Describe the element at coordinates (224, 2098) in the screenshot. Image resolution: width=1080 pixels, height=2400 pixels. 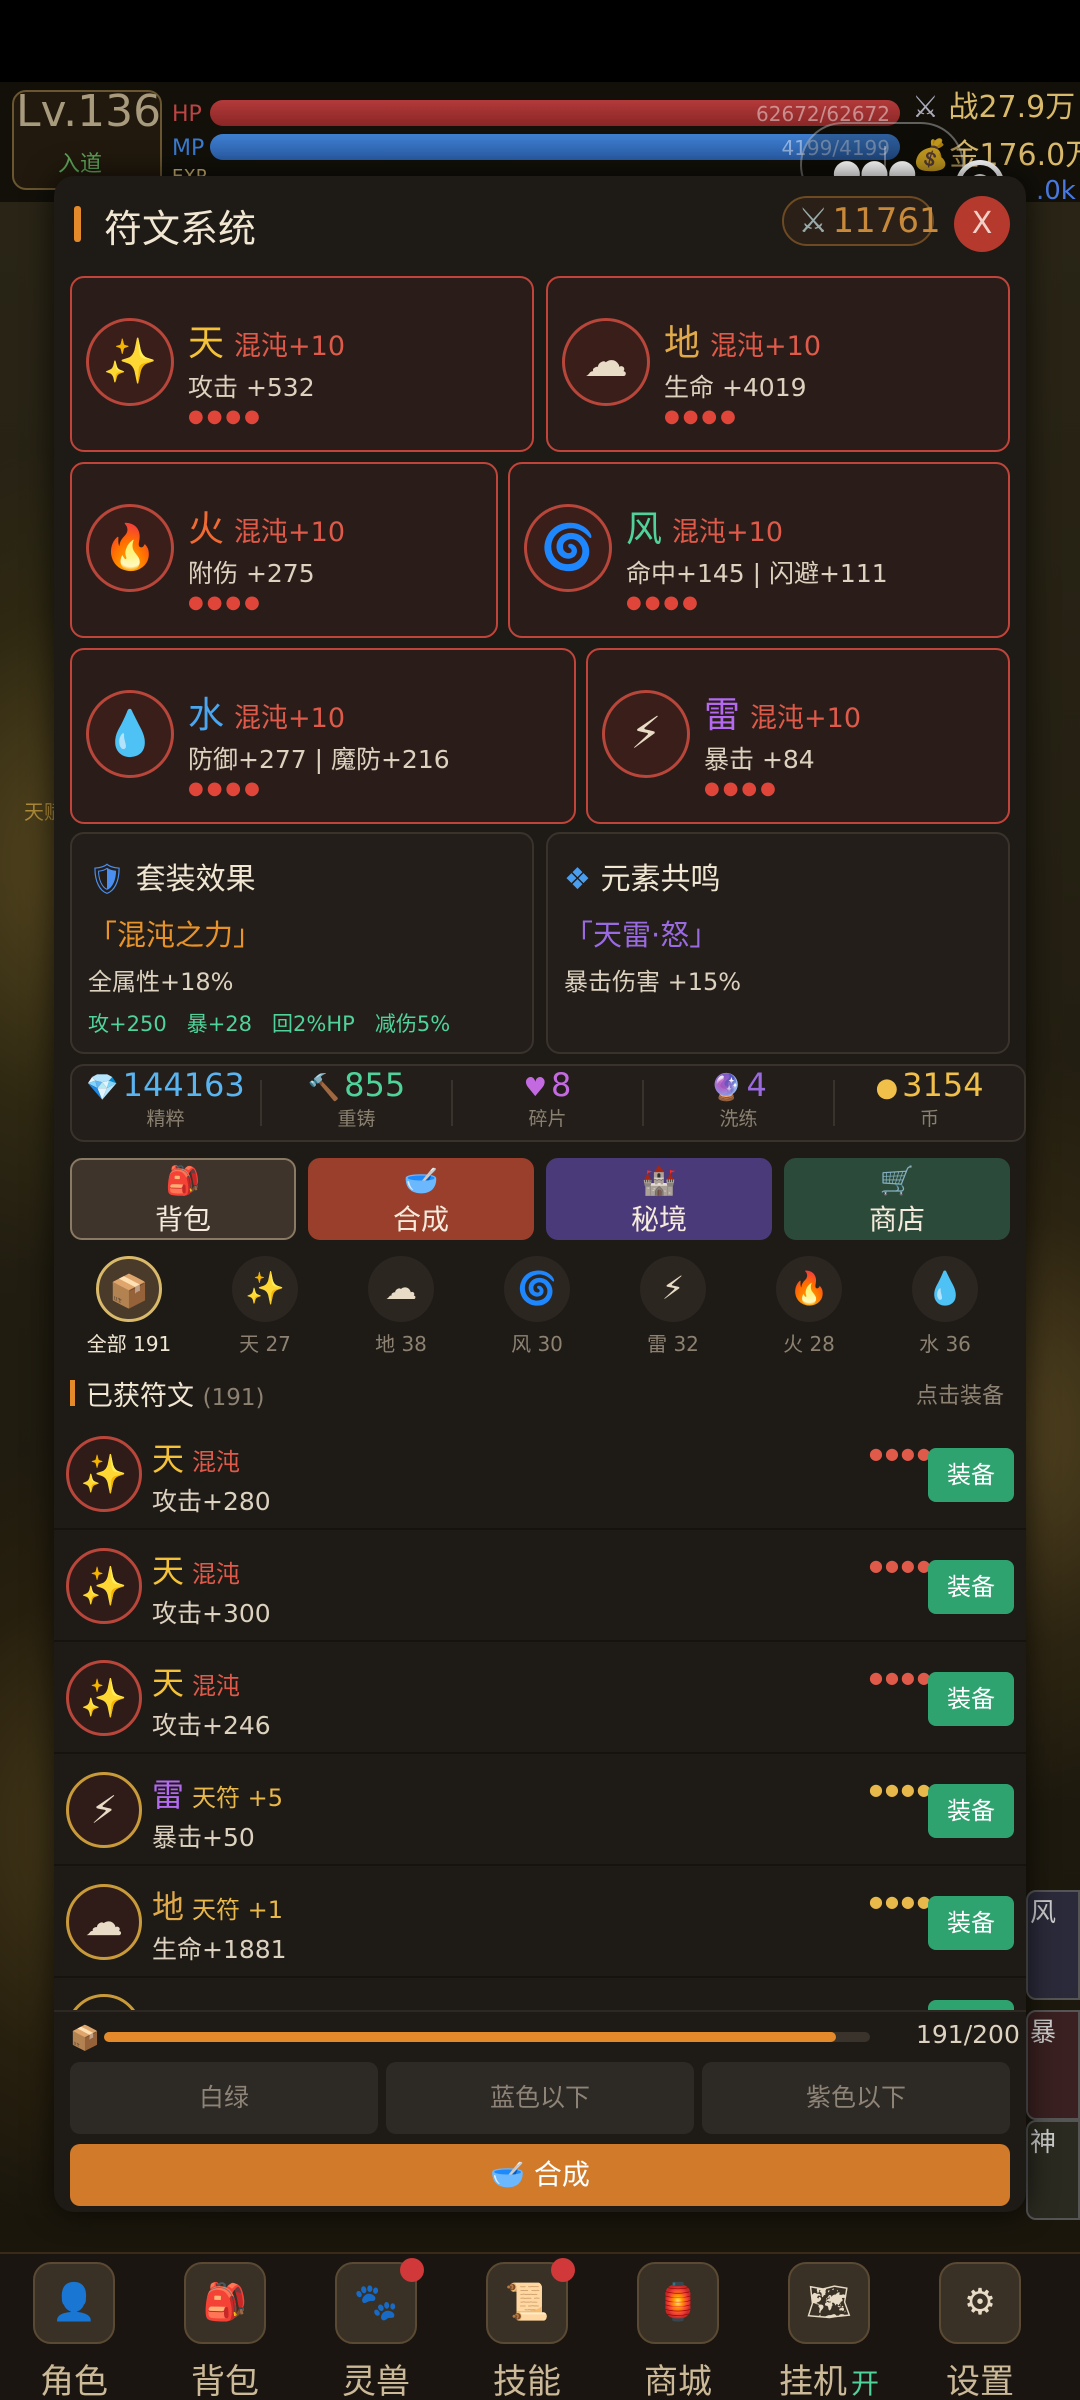
I see `synth-filter-white-green: 白绿` at that location.